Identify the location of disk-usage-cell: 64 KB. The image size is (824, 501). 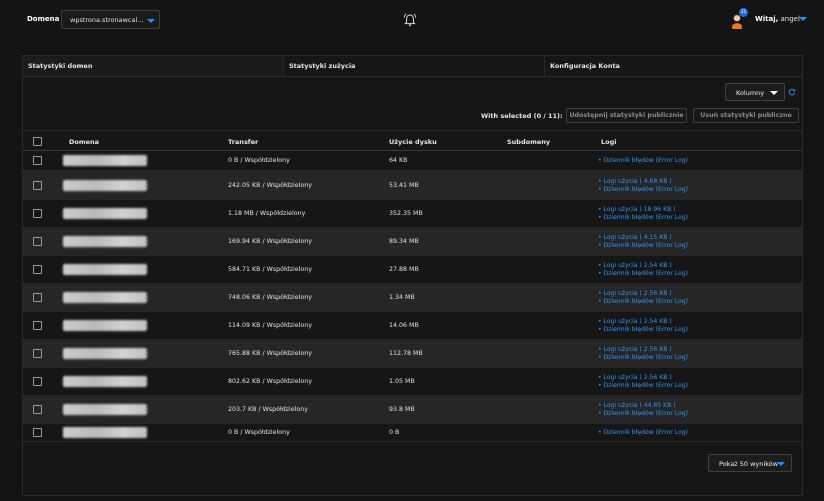
(398, 160).